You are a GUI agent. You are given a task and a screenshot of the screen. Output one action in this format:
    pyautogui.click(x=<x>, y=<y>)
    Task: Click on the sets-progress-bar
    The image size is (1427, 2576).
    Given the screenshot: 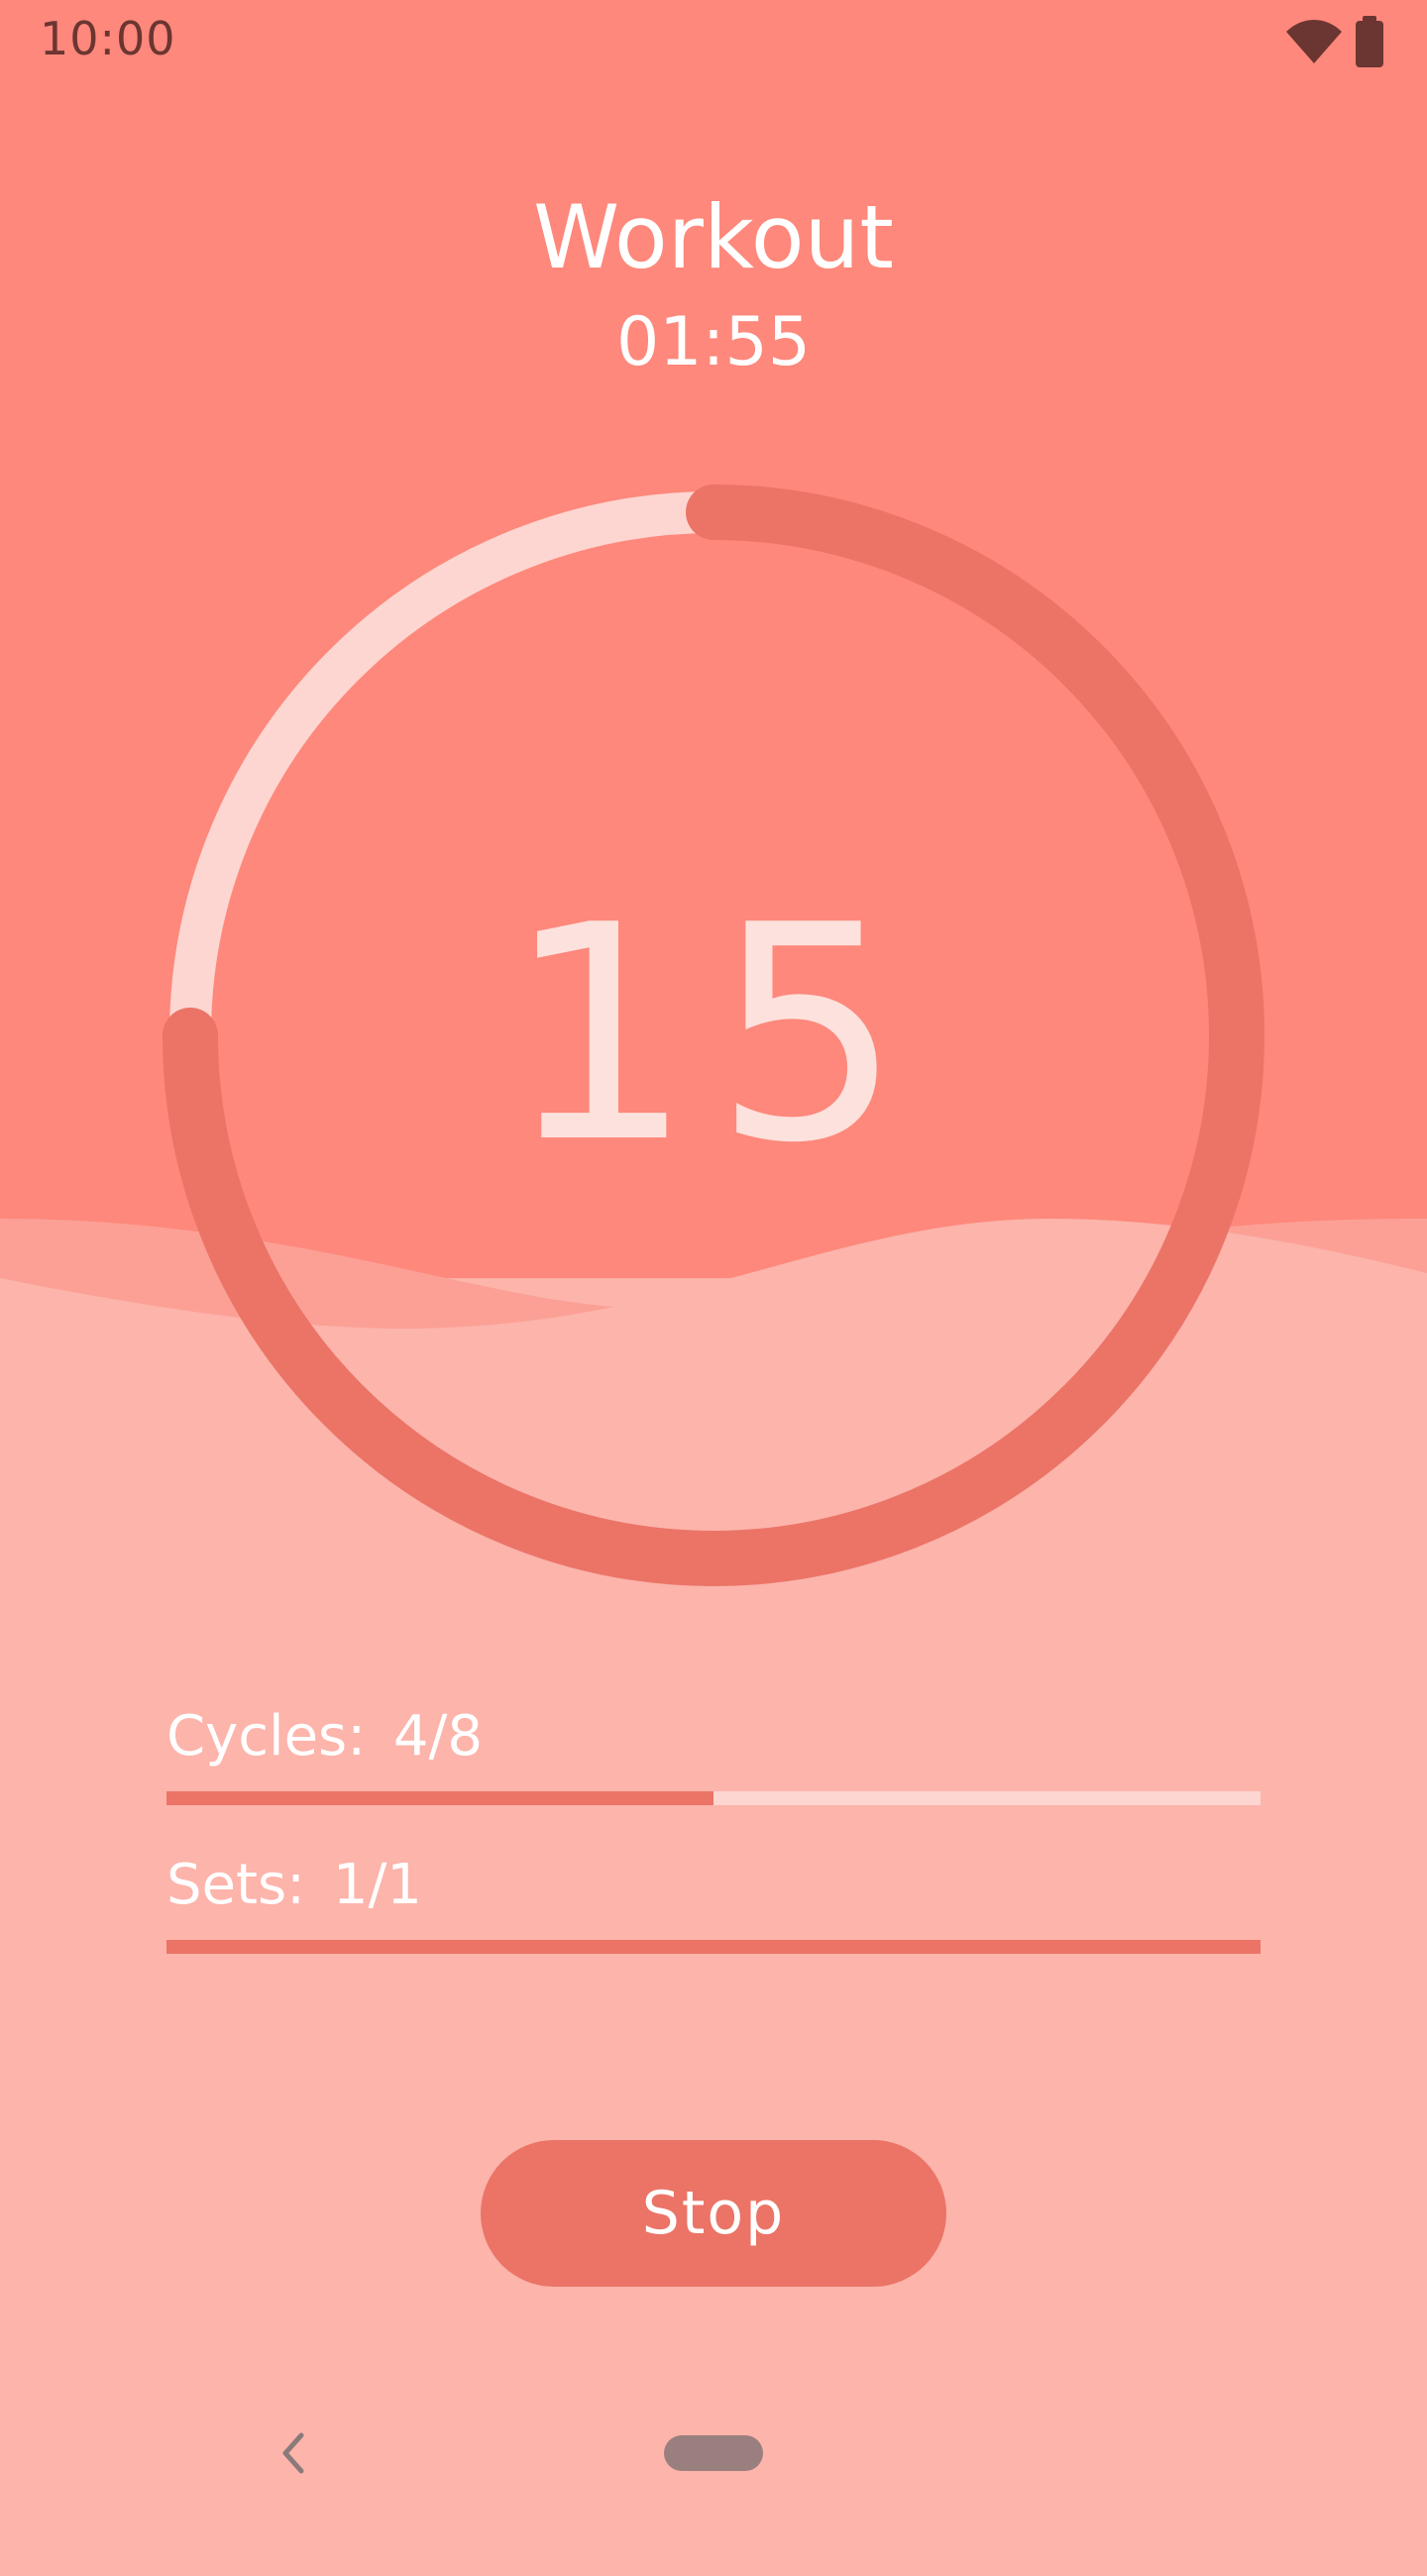 What is the action you would take?
    pyautogui.click(x=713, y=1947)
    